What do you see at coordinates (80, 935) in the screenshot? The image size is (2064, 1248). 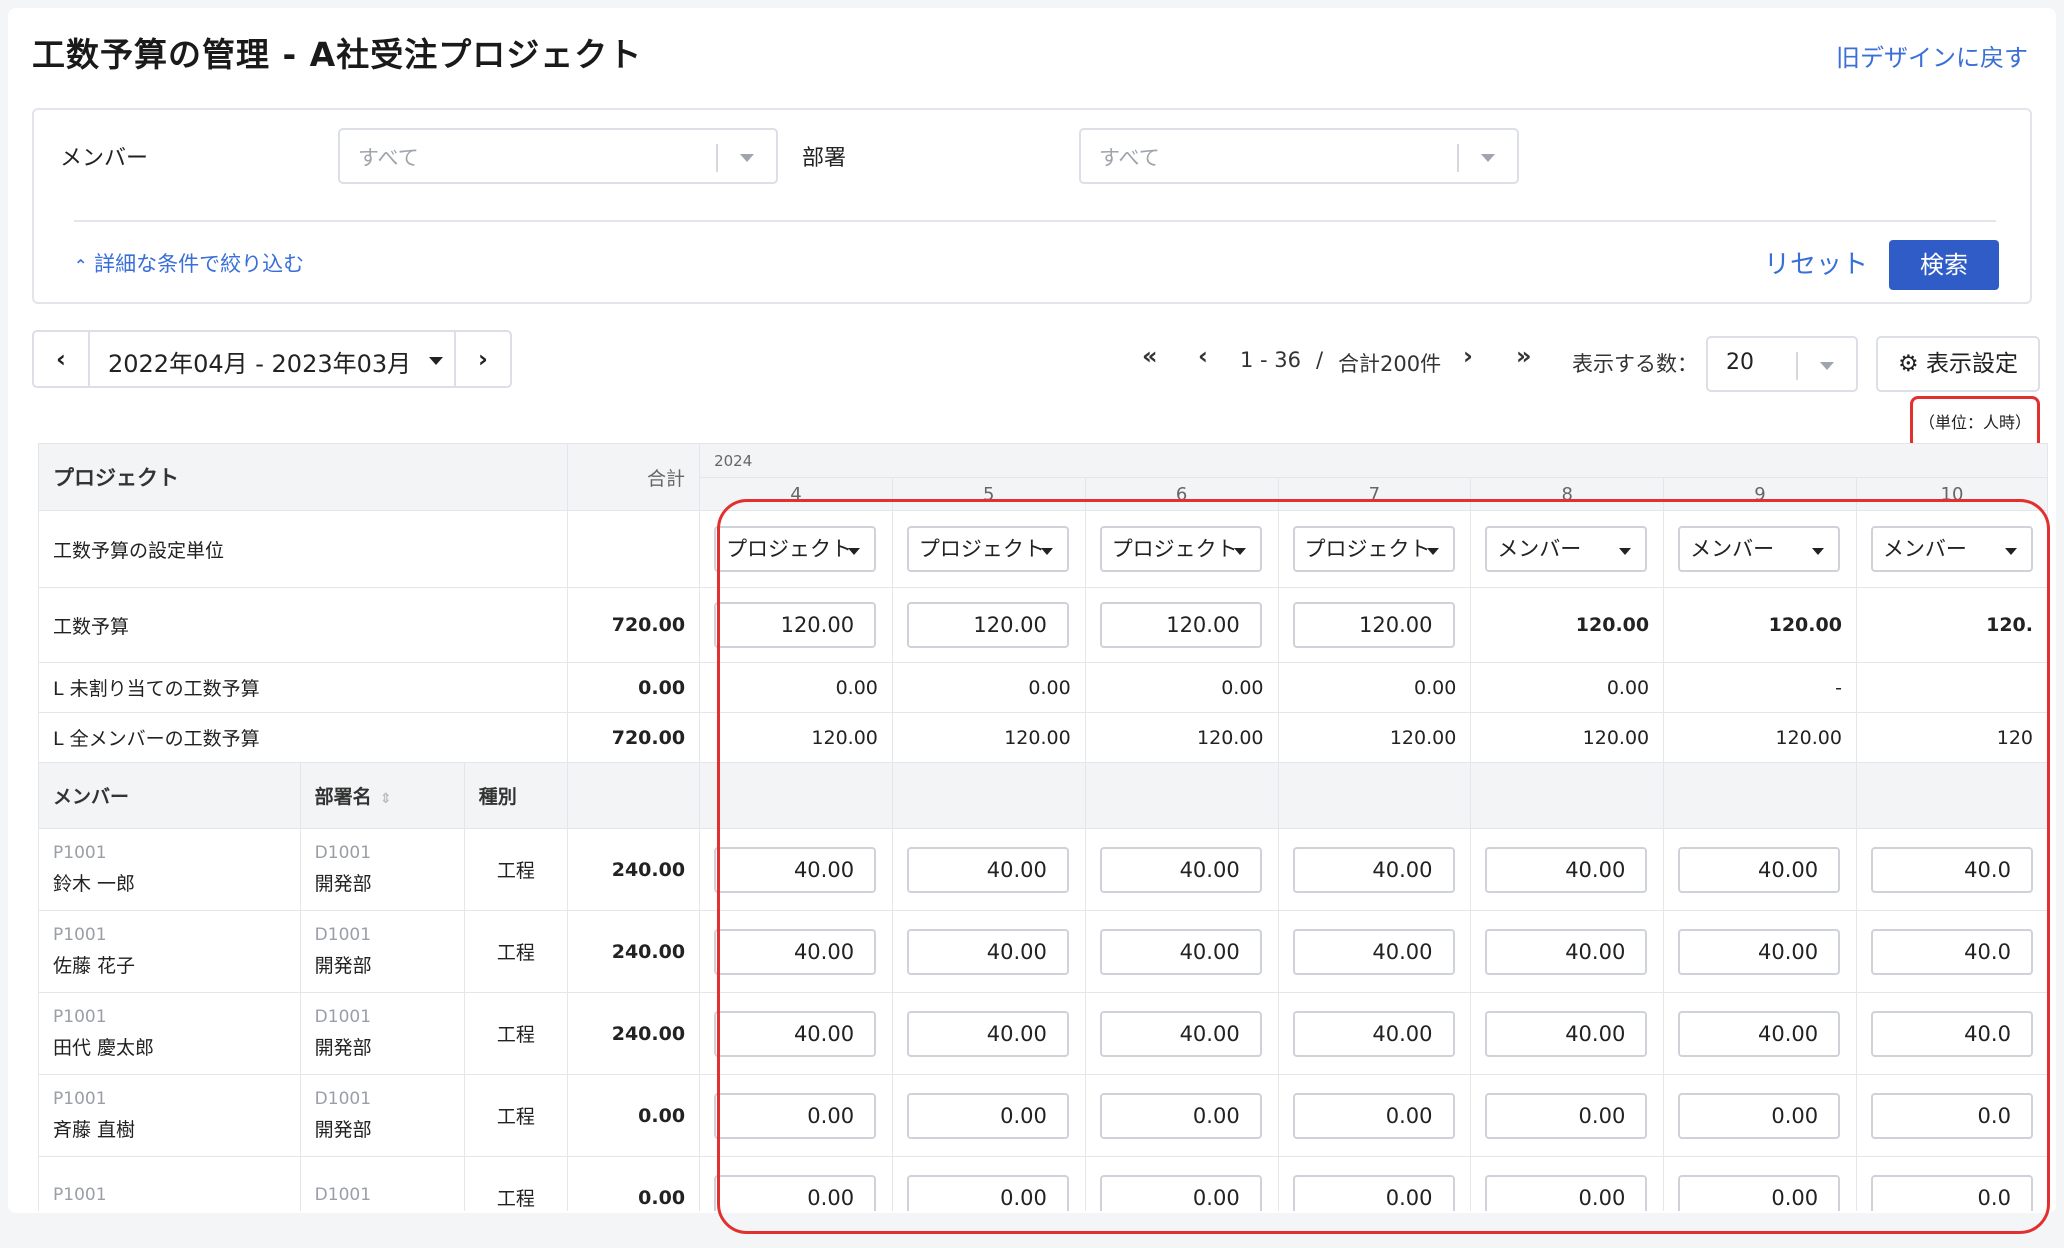 I see `member-code: P1001` at bounding box center [80, 935].